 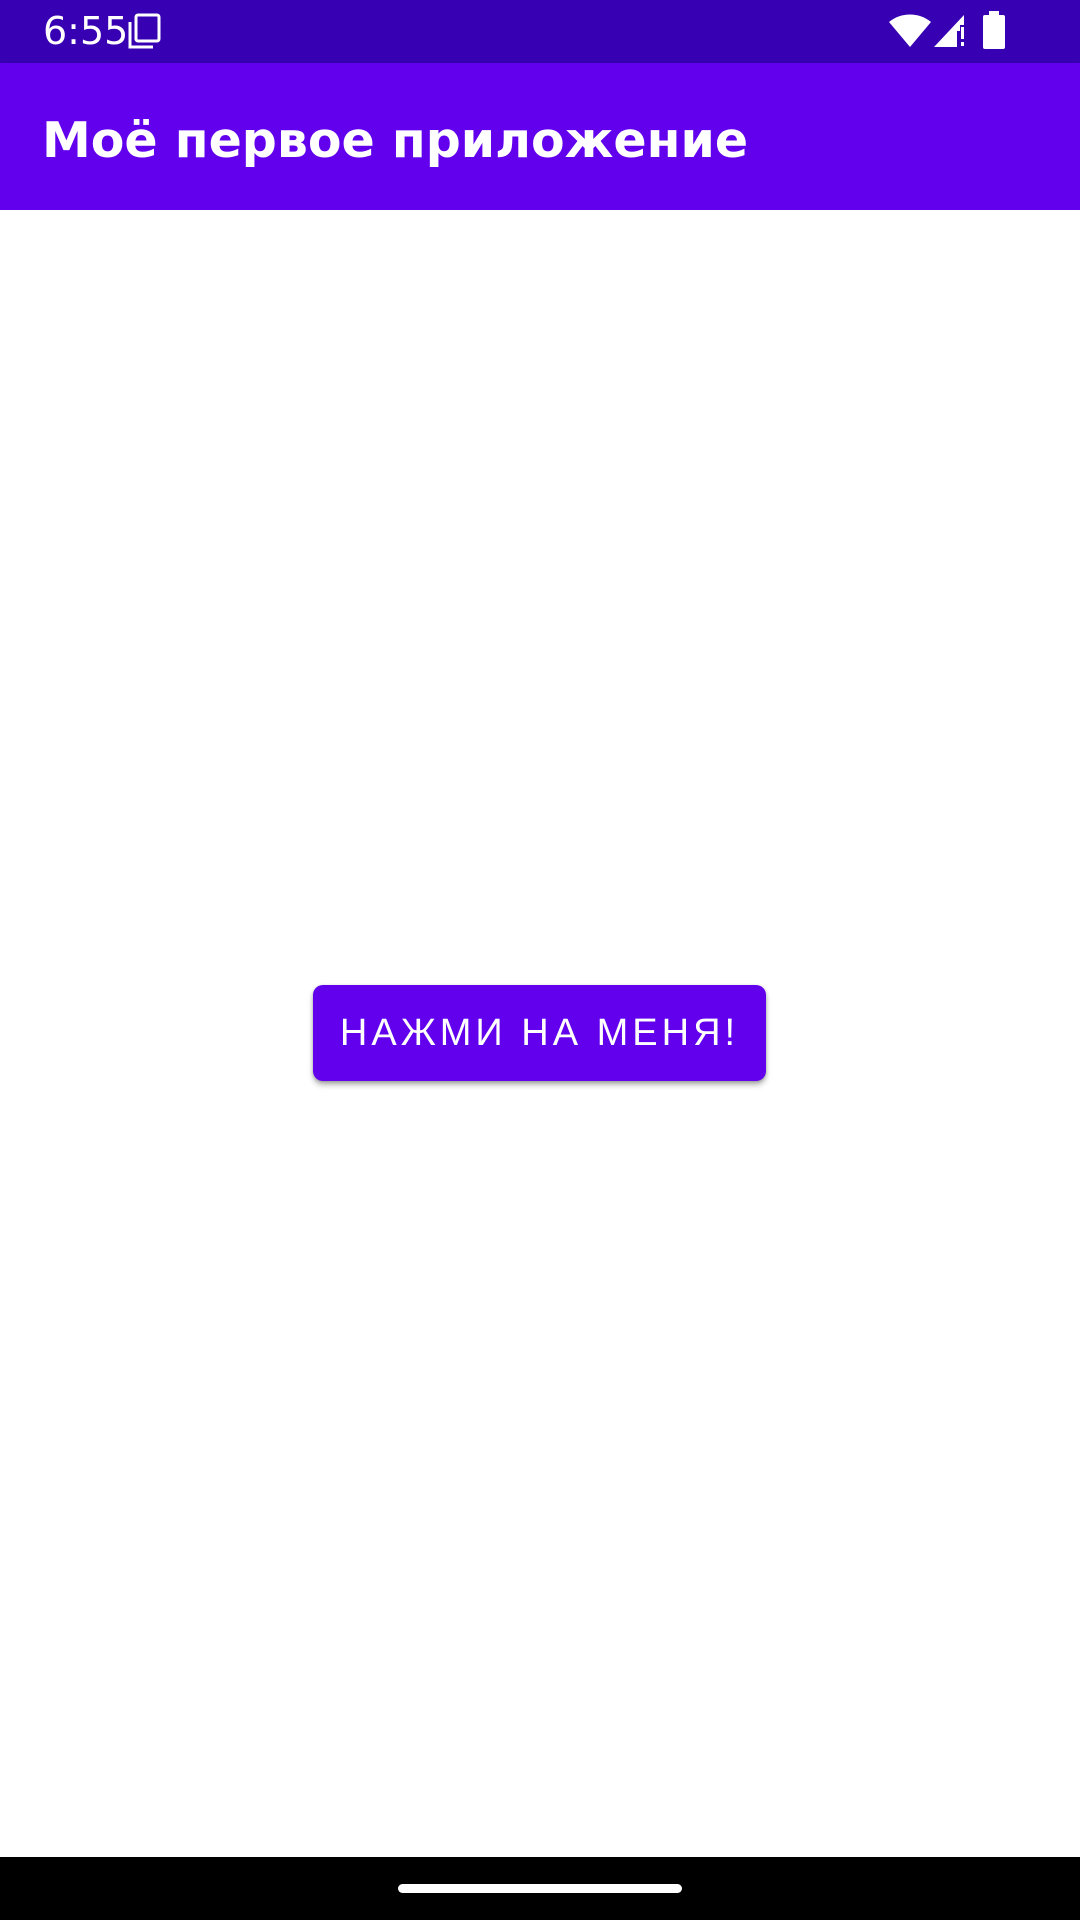 I want to click on status-bar: 6:55, so click(x=540, y=31).